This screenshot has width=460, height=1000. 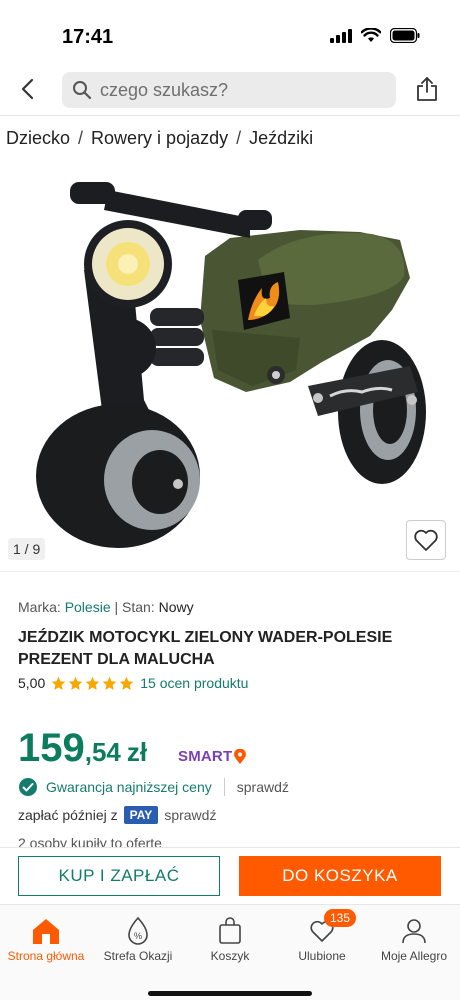 I want to click on image-counter: 1 / 9, so click(x=27, y=549).